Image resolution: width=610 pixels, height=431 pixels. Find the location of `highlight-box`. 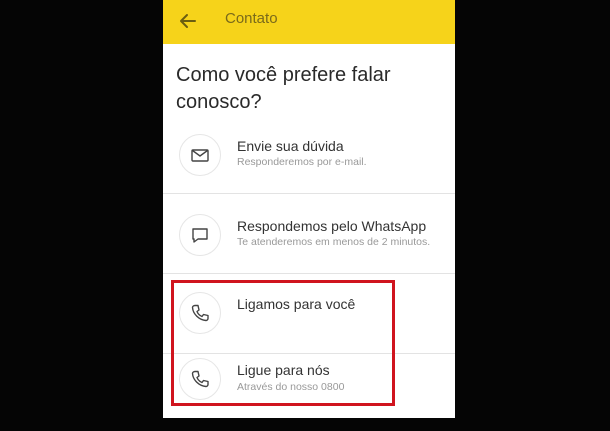

highlight-box is located at coordinates (283, 343).